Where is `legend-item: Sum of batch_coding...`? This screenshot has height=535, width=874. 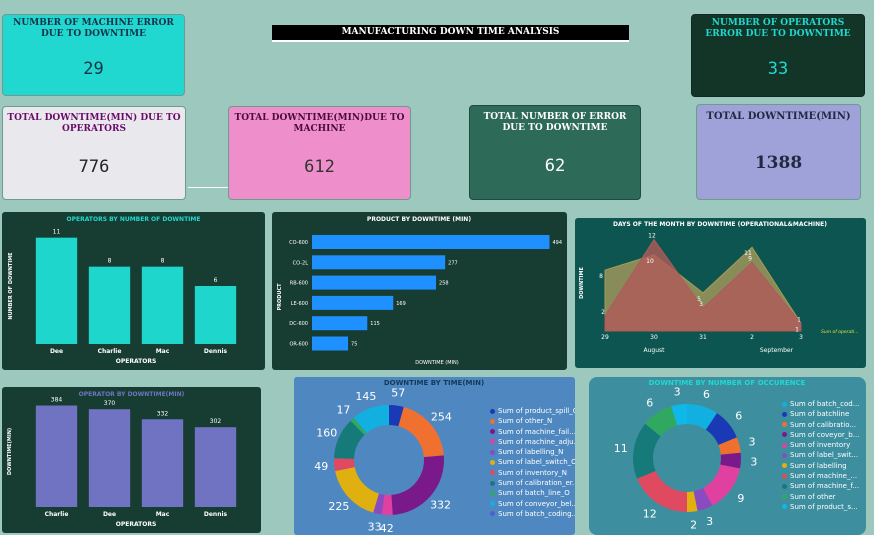
legend-item: Sum of batch_coding... is located at coordinates (532, 514).